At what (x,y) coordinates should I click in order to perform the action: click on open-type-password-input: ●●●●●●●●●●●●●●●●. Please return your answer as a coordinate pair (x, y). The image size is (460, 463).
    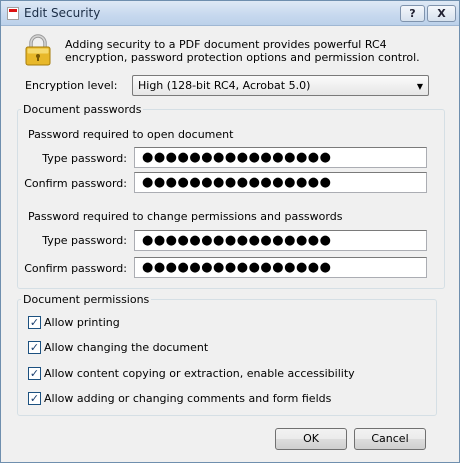
    Looking at the image, I should click on (280, 157).